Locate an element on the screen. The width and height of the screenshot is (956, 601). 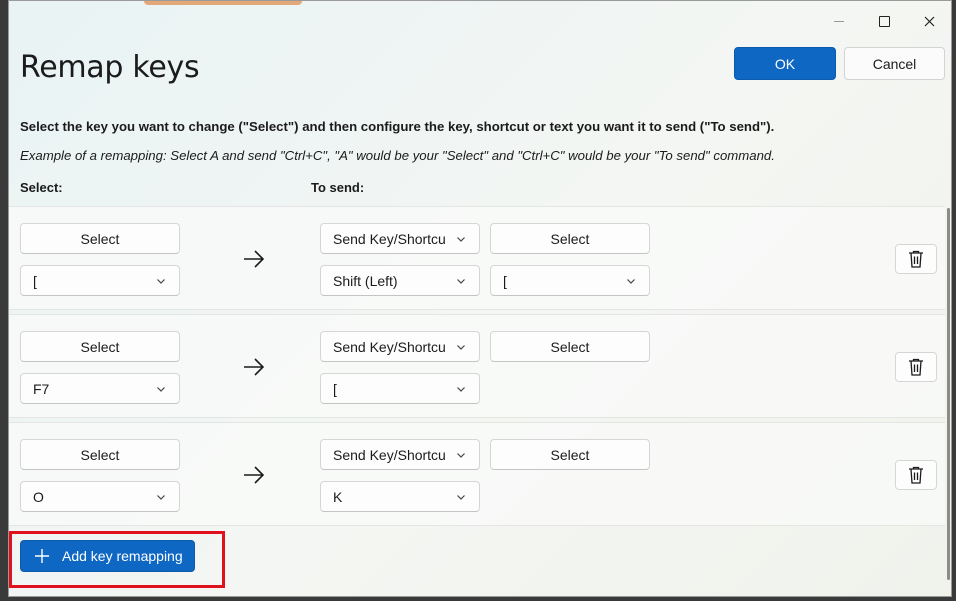
send-key-dropdown-2: [ is located at coordinates (570, 280).